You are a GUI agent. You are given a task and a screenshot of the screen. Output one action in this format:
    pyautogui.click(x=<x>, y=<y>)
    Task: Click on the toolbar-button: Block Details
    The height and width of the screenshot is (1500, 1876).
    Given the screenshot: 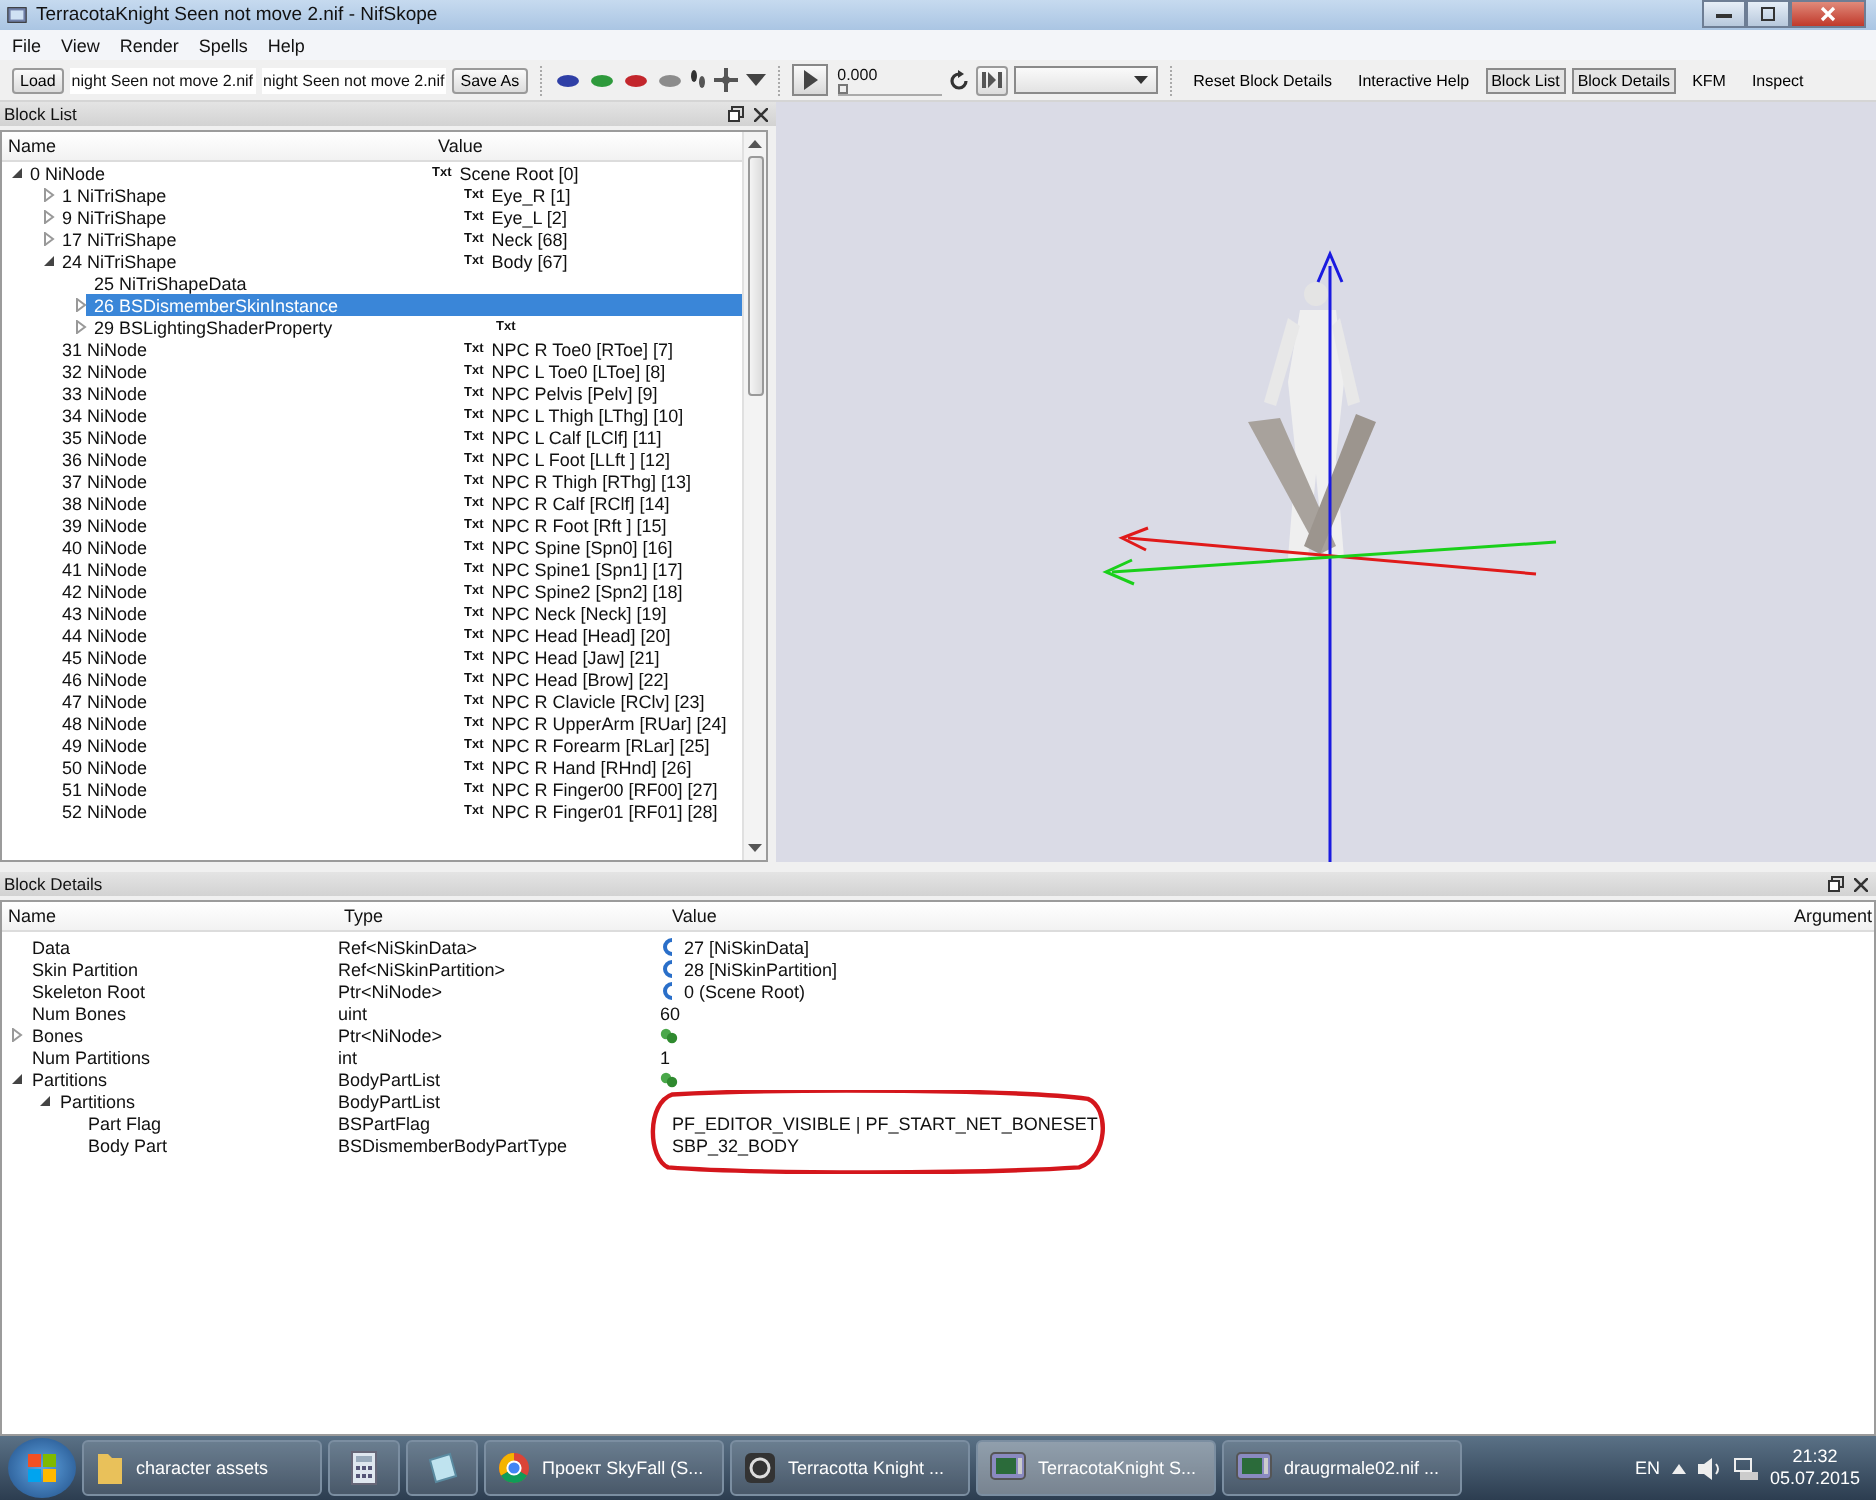 What is the action you would take?
    pyautogui.click(x=1624, y=80)
    